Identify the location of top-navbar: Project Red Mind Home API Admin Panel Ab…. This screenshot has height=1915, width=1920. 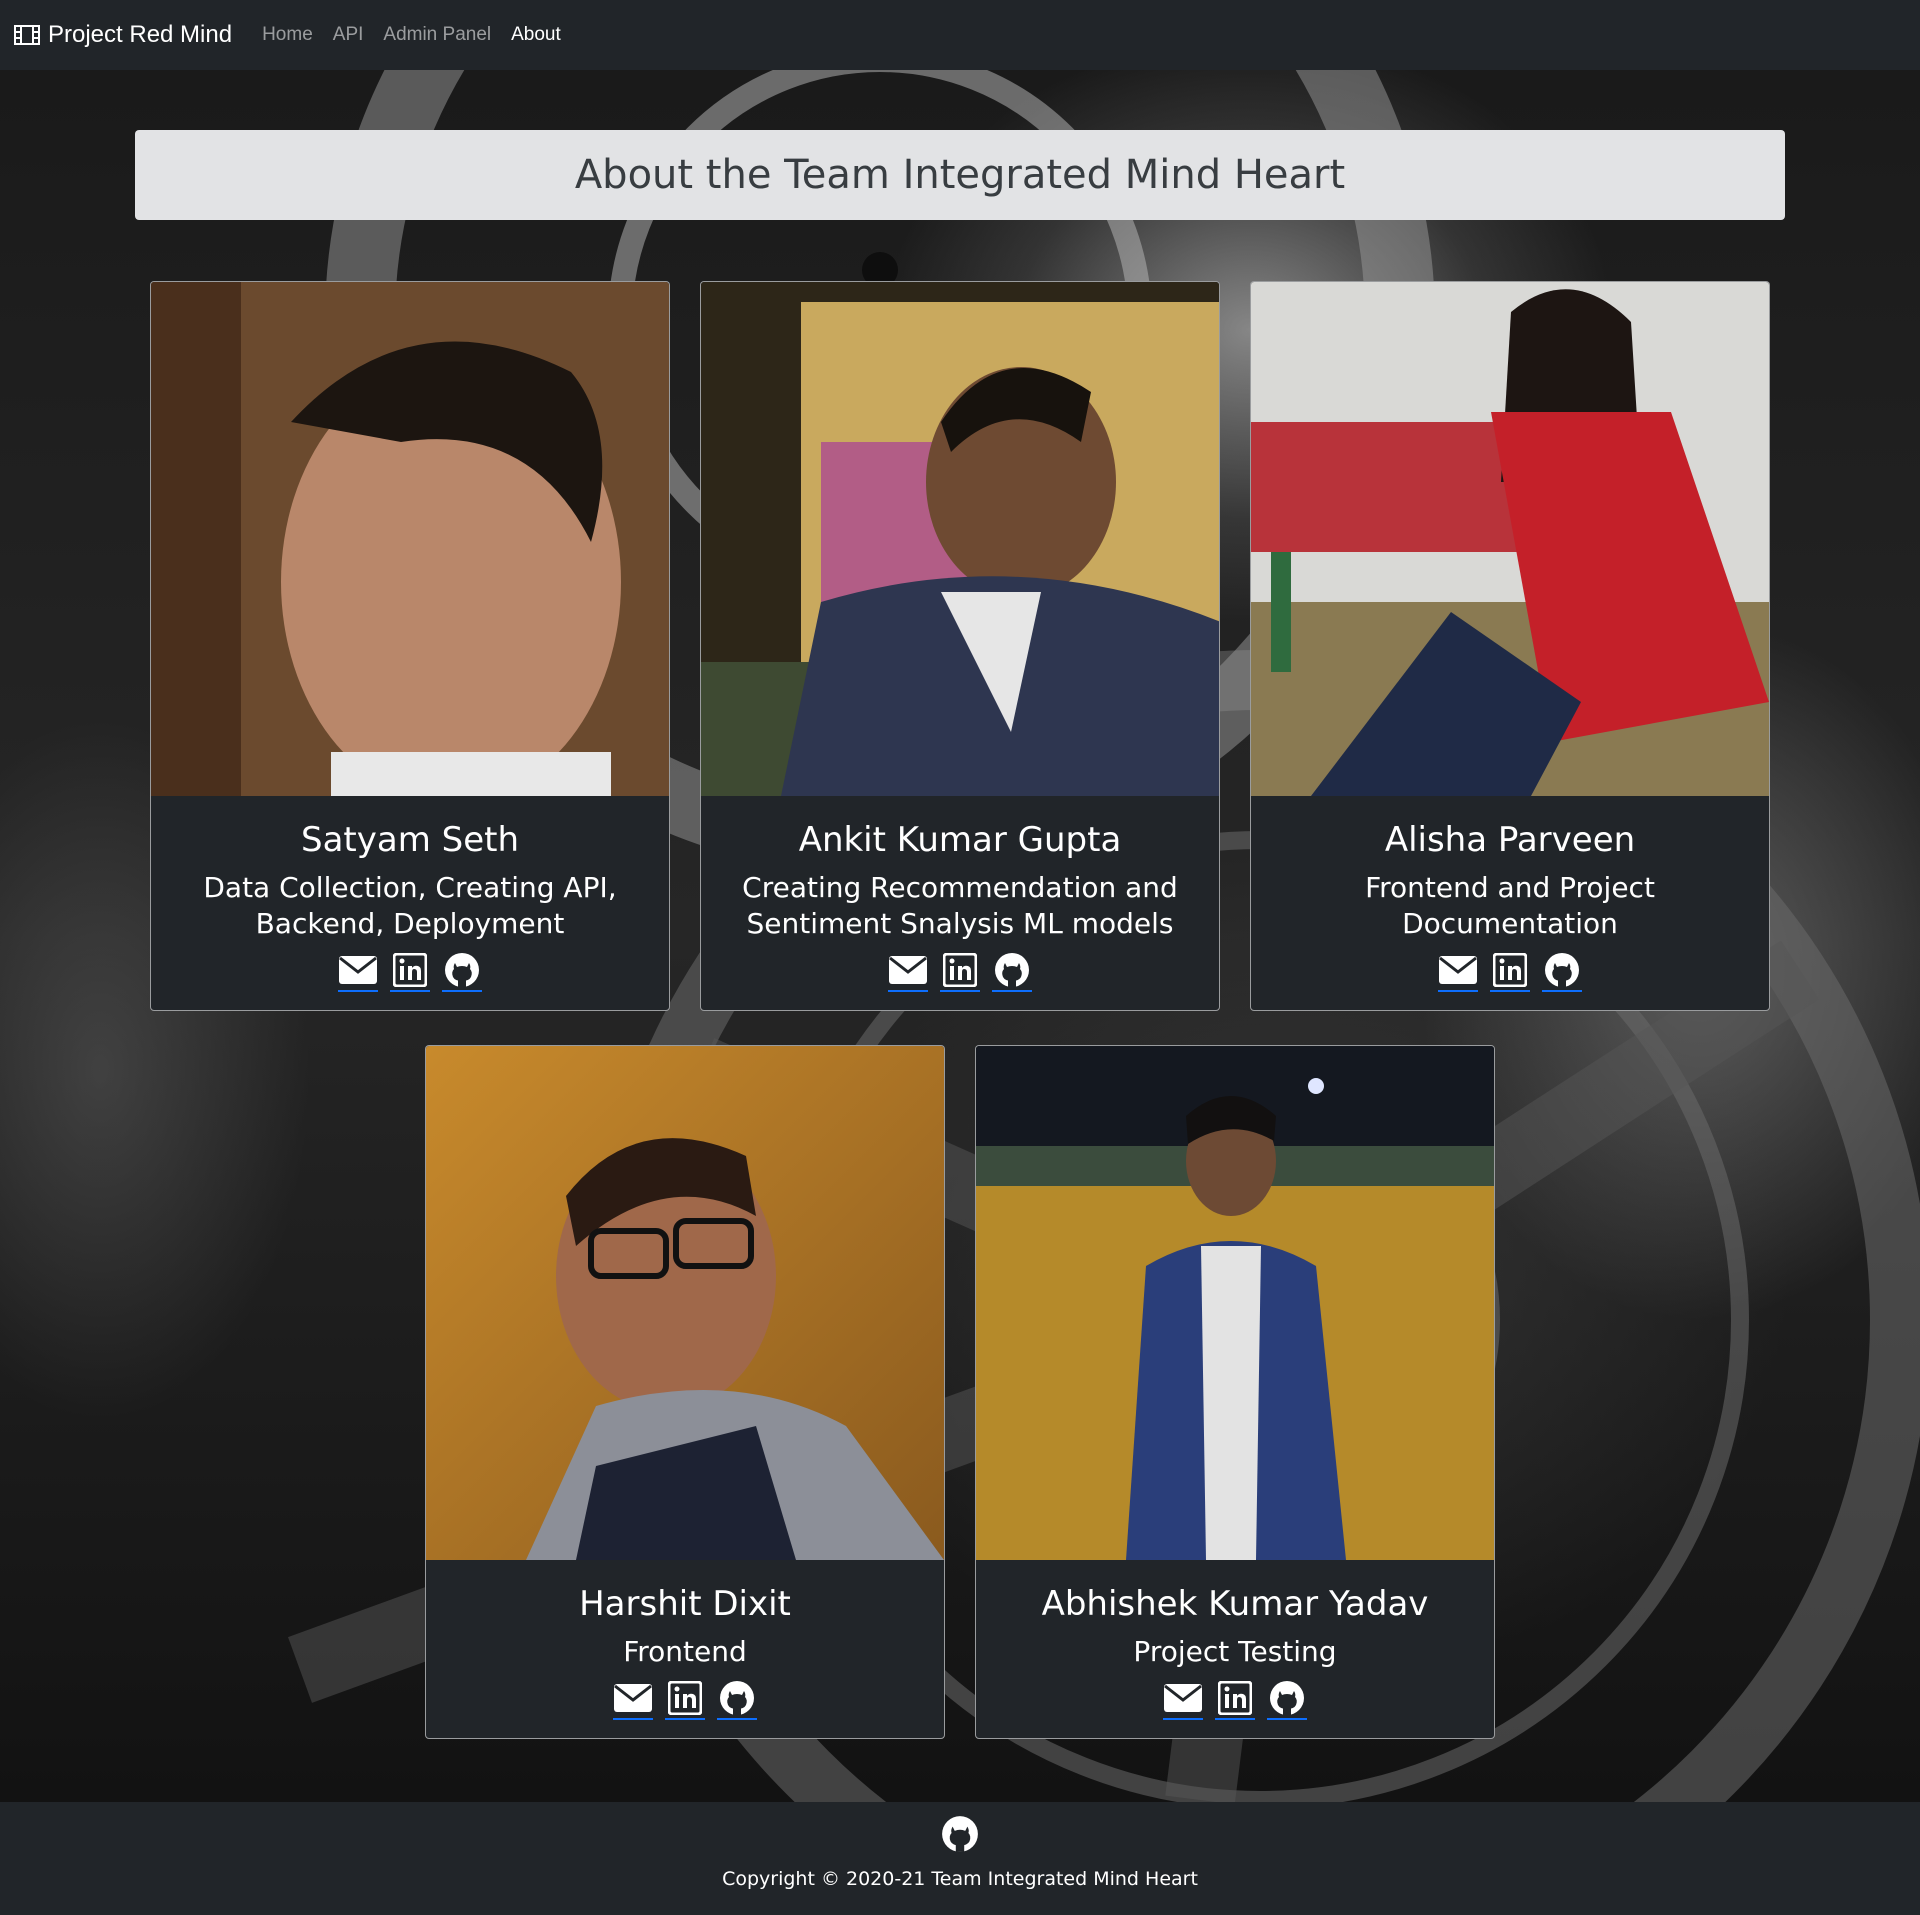
(960, 35).